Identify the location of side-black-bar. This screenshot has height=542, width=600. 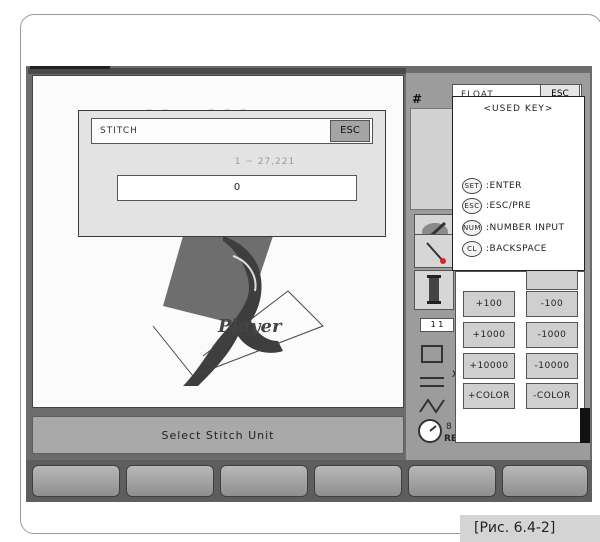
(585, 425).